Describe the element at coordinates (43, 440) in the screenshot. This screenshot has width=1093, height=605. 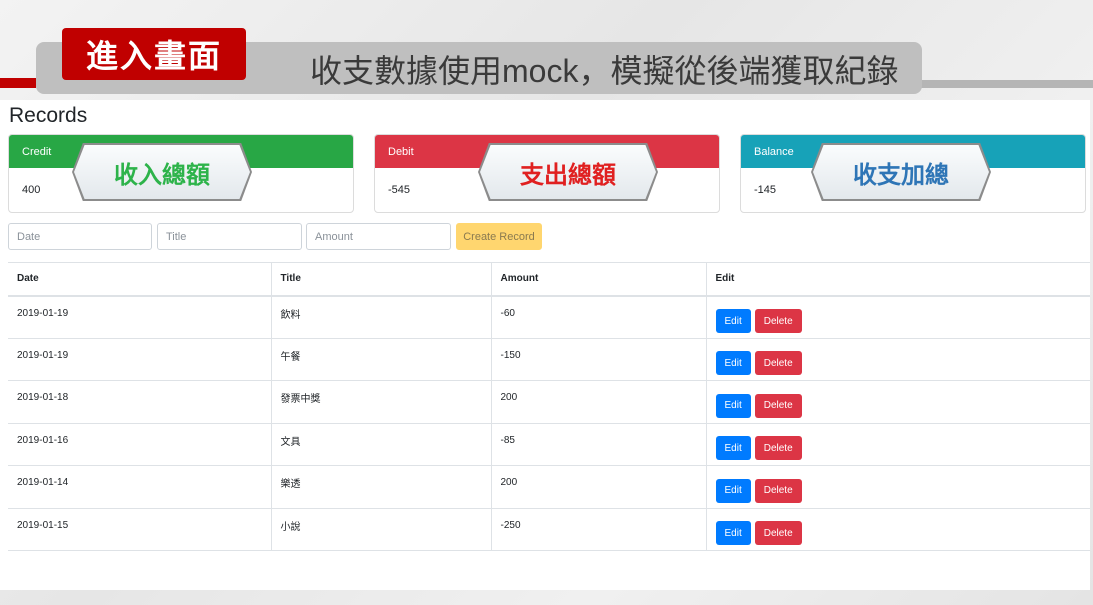
I see `row-date: 2019-01-16` at that location.